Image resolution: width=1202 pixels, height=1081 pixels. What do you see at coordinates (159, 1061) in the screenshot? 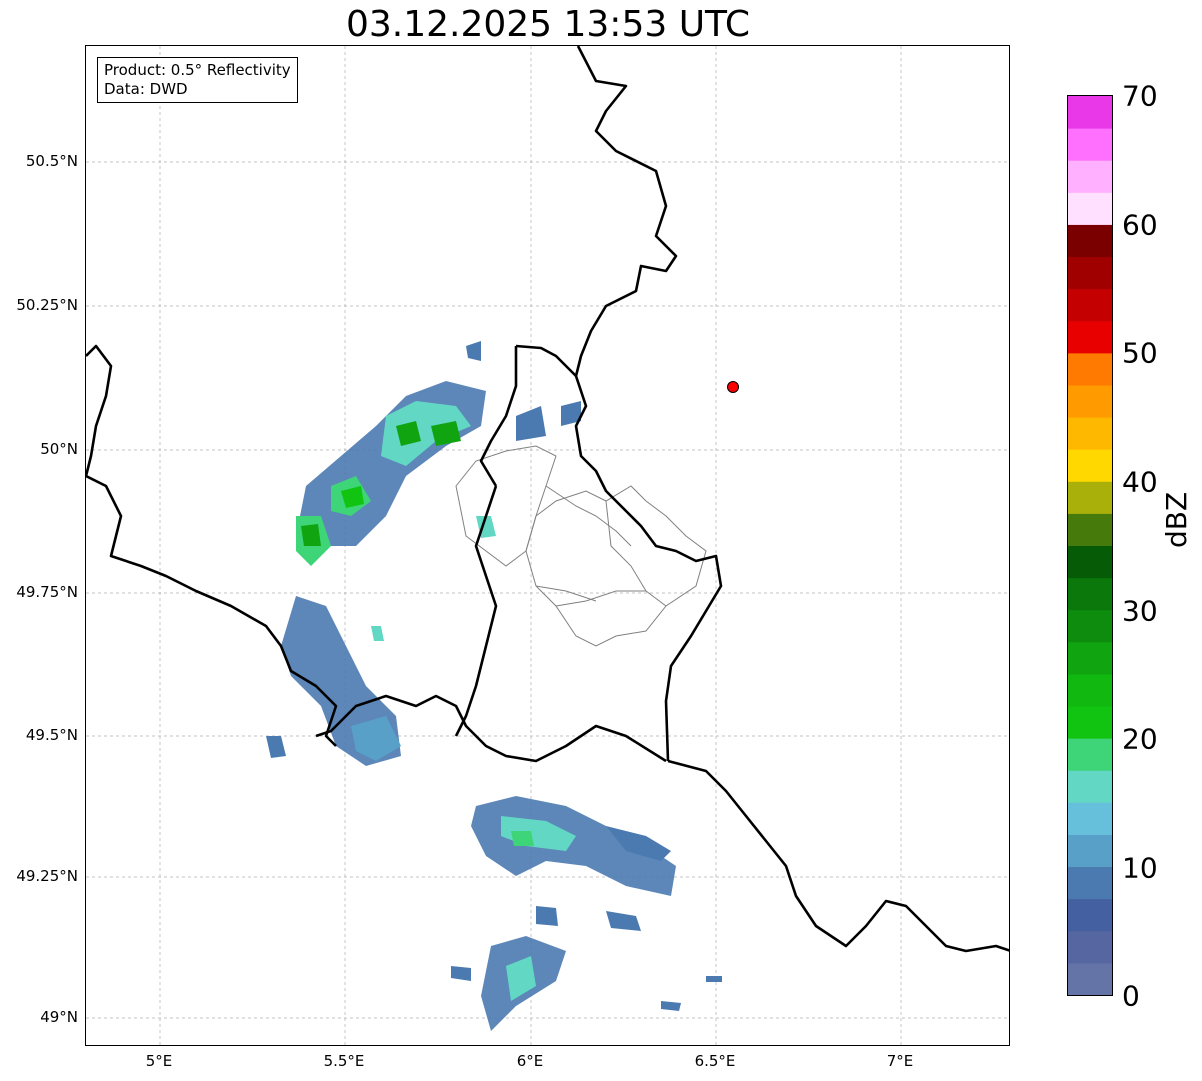
I see `lon-tick: 5°E` at bounding box center [159, 1061].